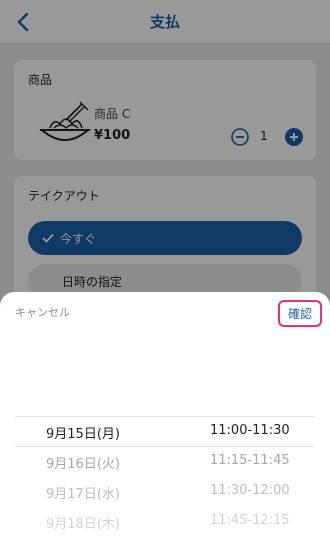 Image resolution: width=330 pixels, height=553 pixels. I want to click on confirm-button: 確認, so click(300, 313).